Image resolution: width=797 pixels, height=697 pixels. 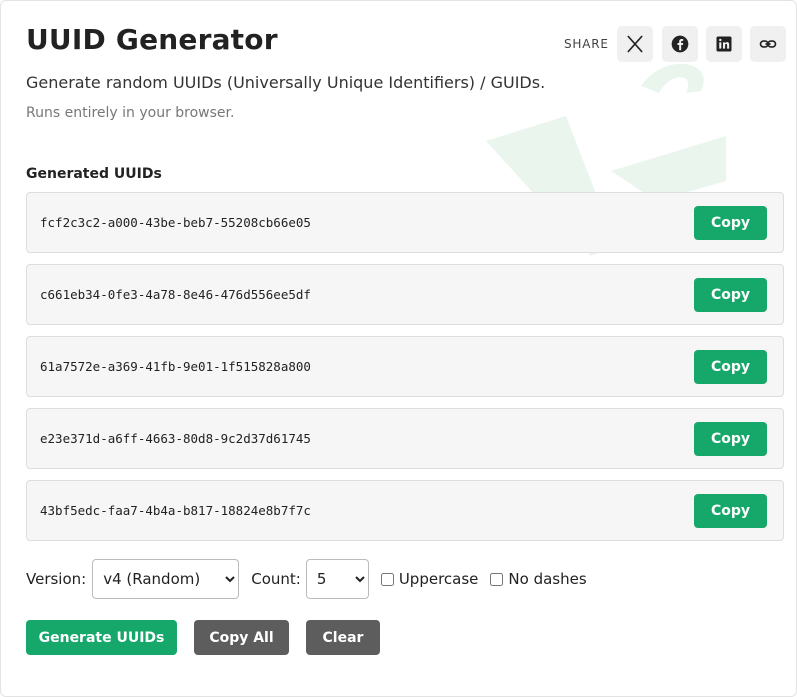 I want to click on uuid-value: e23e371d-a6ff-4663-80d8-9c2d37d61745, so click(x=175, y=438).